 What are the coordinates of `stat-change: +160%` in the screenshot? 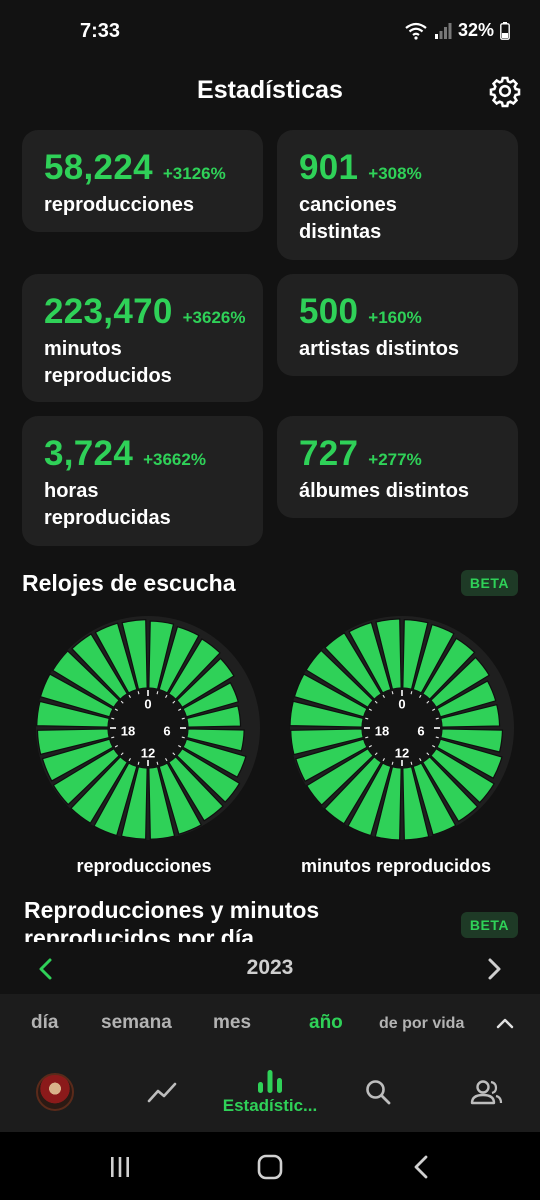 It's located at (395, 317).